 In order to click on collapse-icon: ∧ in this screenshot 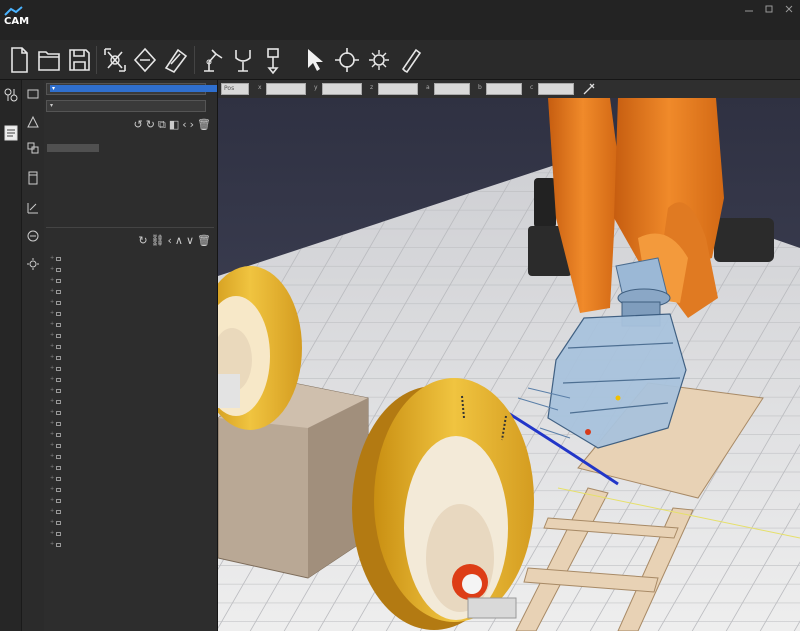, I will do `click(179, 240)`.